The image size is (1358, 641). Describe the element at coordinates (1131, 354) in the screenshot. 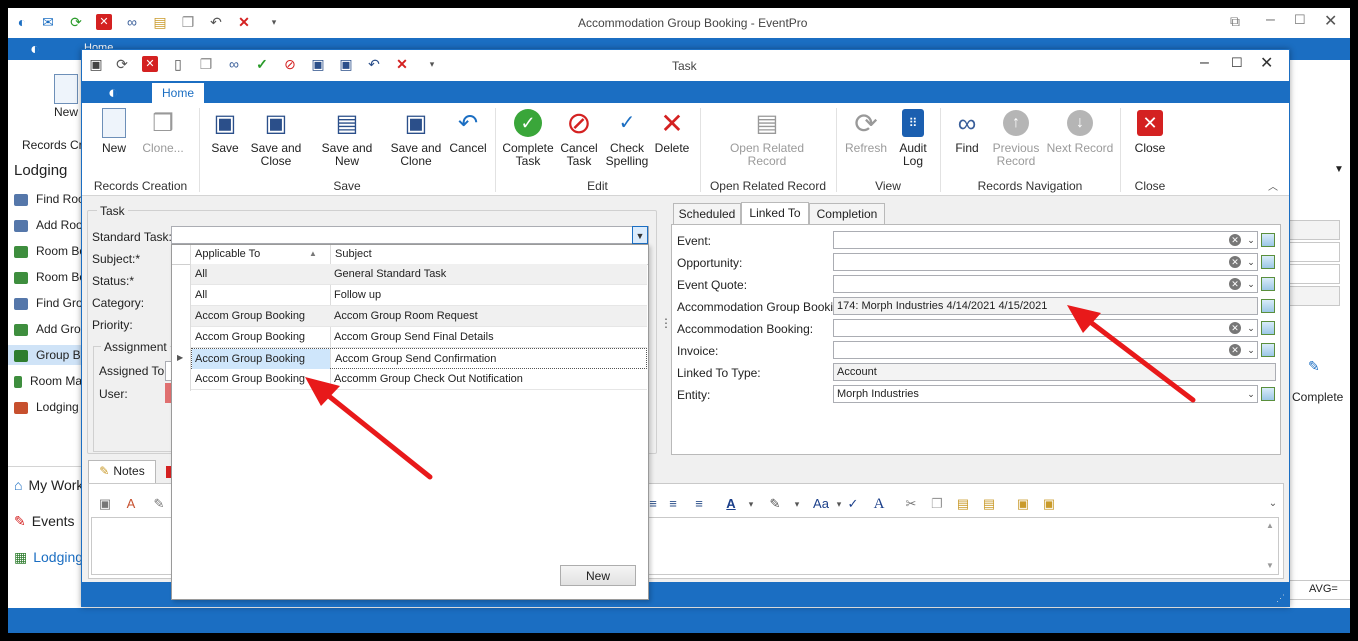

I see `annotation-arrow-group-booking` at that location.